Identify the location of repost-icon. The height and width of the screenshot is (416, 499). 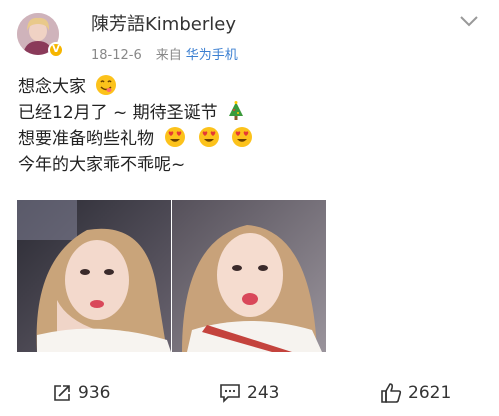
(62, 393).